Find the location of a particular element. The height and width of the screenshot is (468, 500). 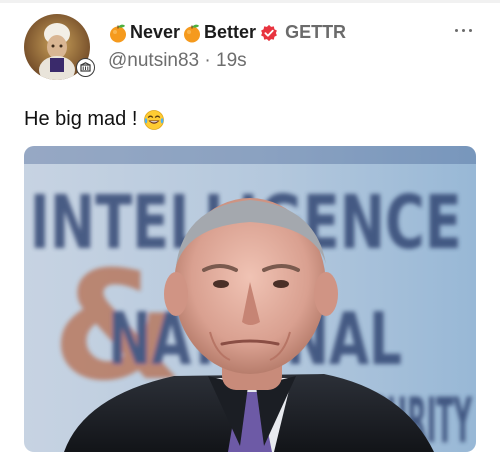

handle-line: @nutsin83 · 19s is located at coordinates (177, 61).